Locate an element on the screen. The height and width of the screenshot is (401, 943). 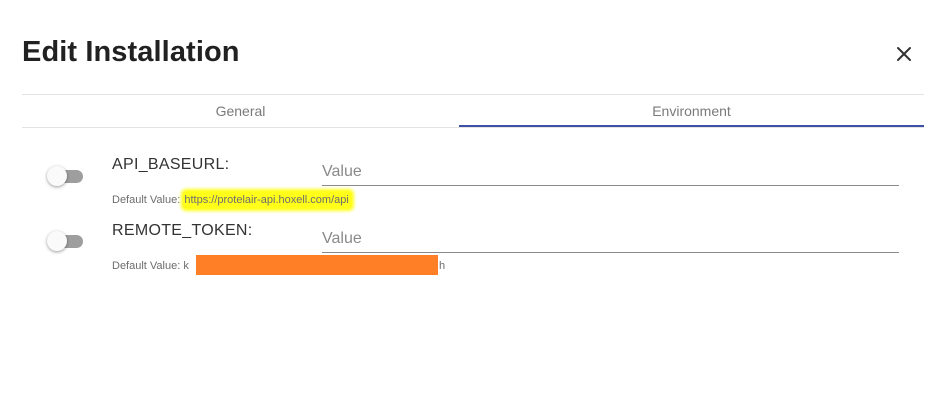
tab-environment: Environment is located at coordinates (691, 111).